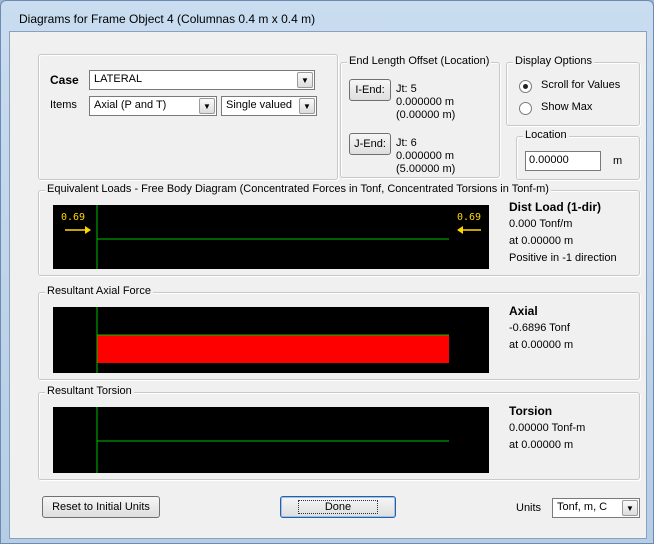  I want to click on i-end-info: Jt: 5 0.000000 m (0.00000 m), so click(425, 102).